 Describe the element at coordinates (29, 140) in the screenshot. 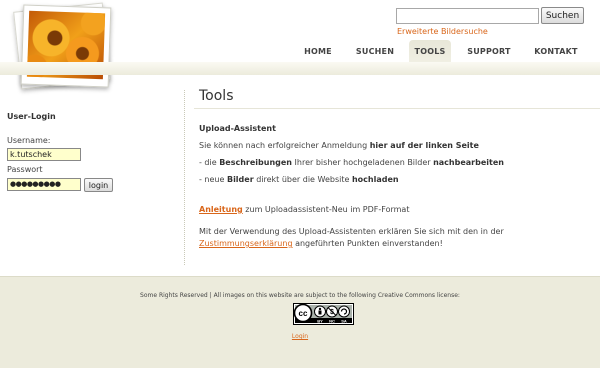

I see `username-label: Username:` at that location.